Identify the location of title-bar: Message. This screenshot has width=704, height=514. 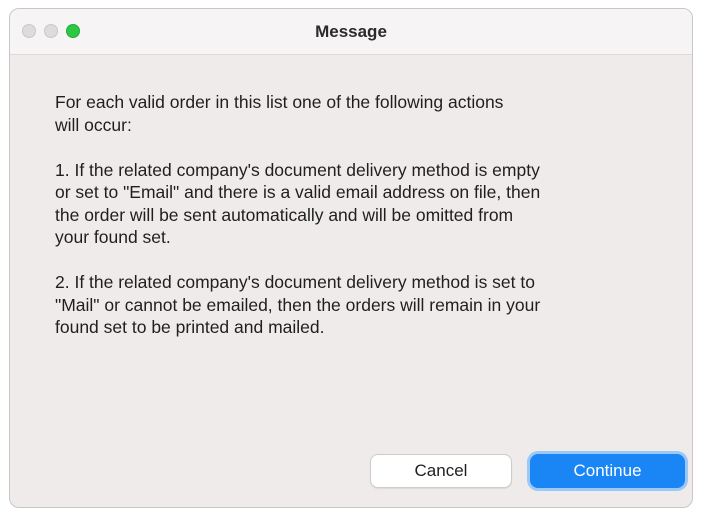
(351, 32).